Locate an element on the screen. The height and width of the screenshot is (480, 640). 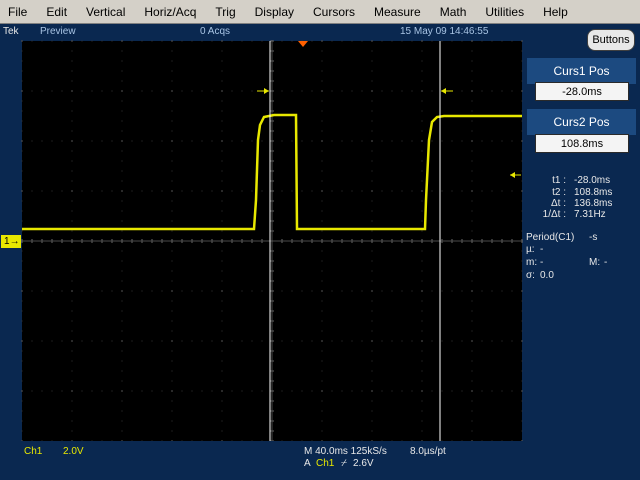
curs1-pos-value: -28.0ms is located at coordinates (582, 91).